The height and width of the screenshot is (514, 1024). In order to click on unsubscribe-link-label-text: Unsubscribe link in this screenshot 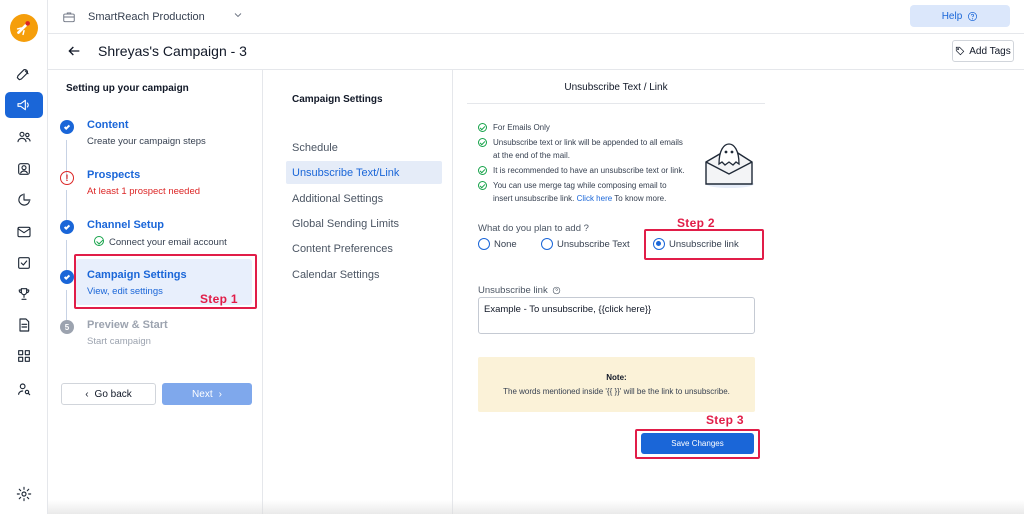, I will do `click(513, 290)`.